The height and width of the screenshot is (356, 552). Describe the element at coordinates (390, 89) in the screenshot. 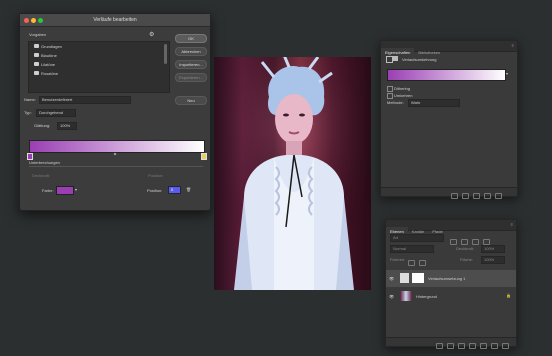

I see `dither-checkbox` at that location.